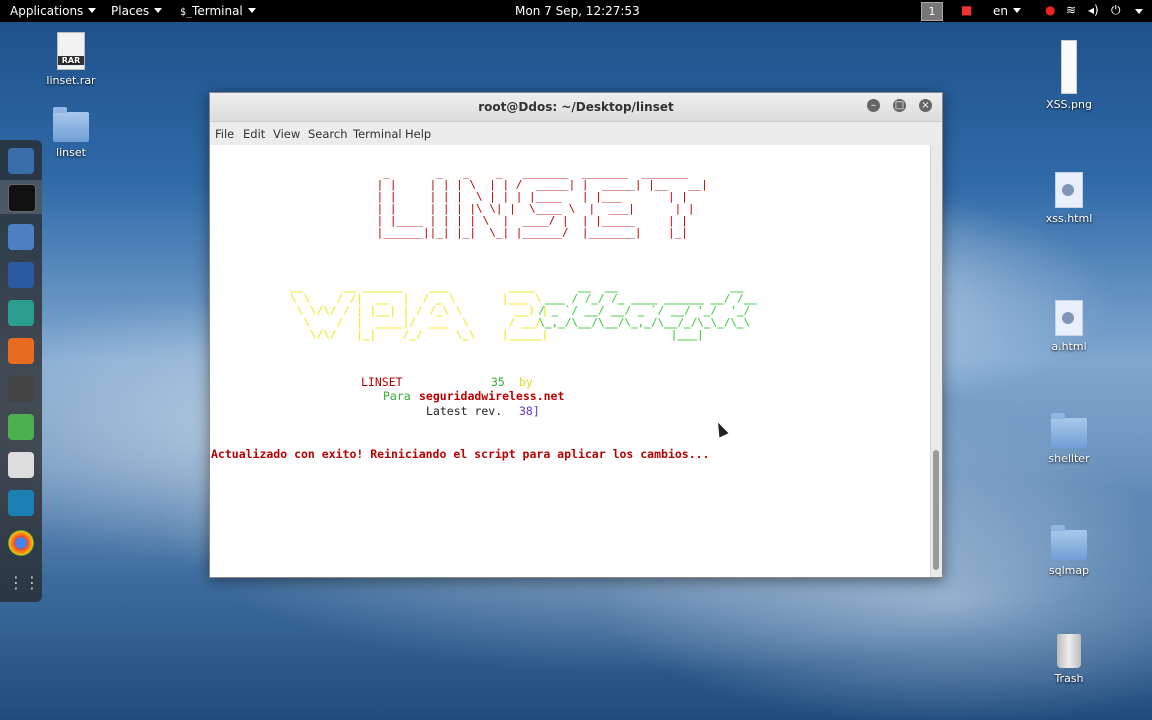 Image resolution: width=1152 pixels, height=720 pixels. What do you see at coordinates (925, 105) in the screenshot?
I see `close-icon: ×` at bounding box center [925, 105].